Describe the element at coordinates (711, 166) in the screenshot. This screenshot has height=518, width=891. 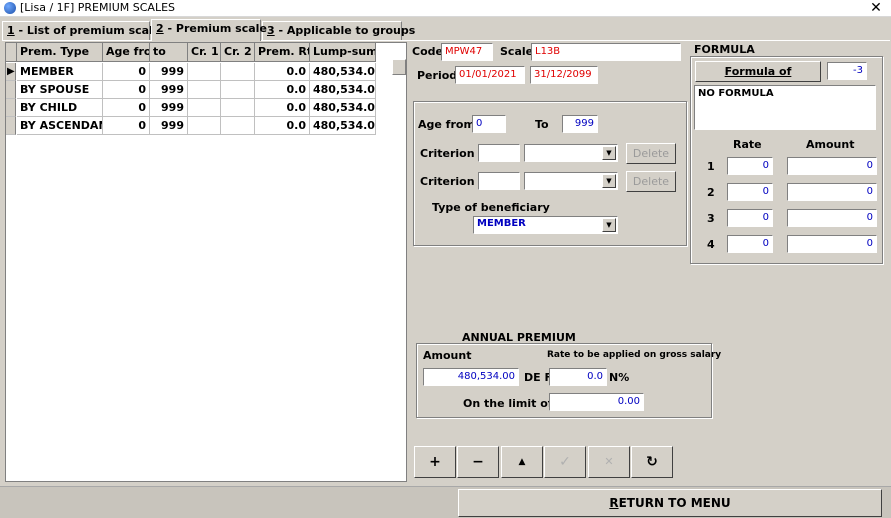
I see `formula-row-number: 1` at that location.